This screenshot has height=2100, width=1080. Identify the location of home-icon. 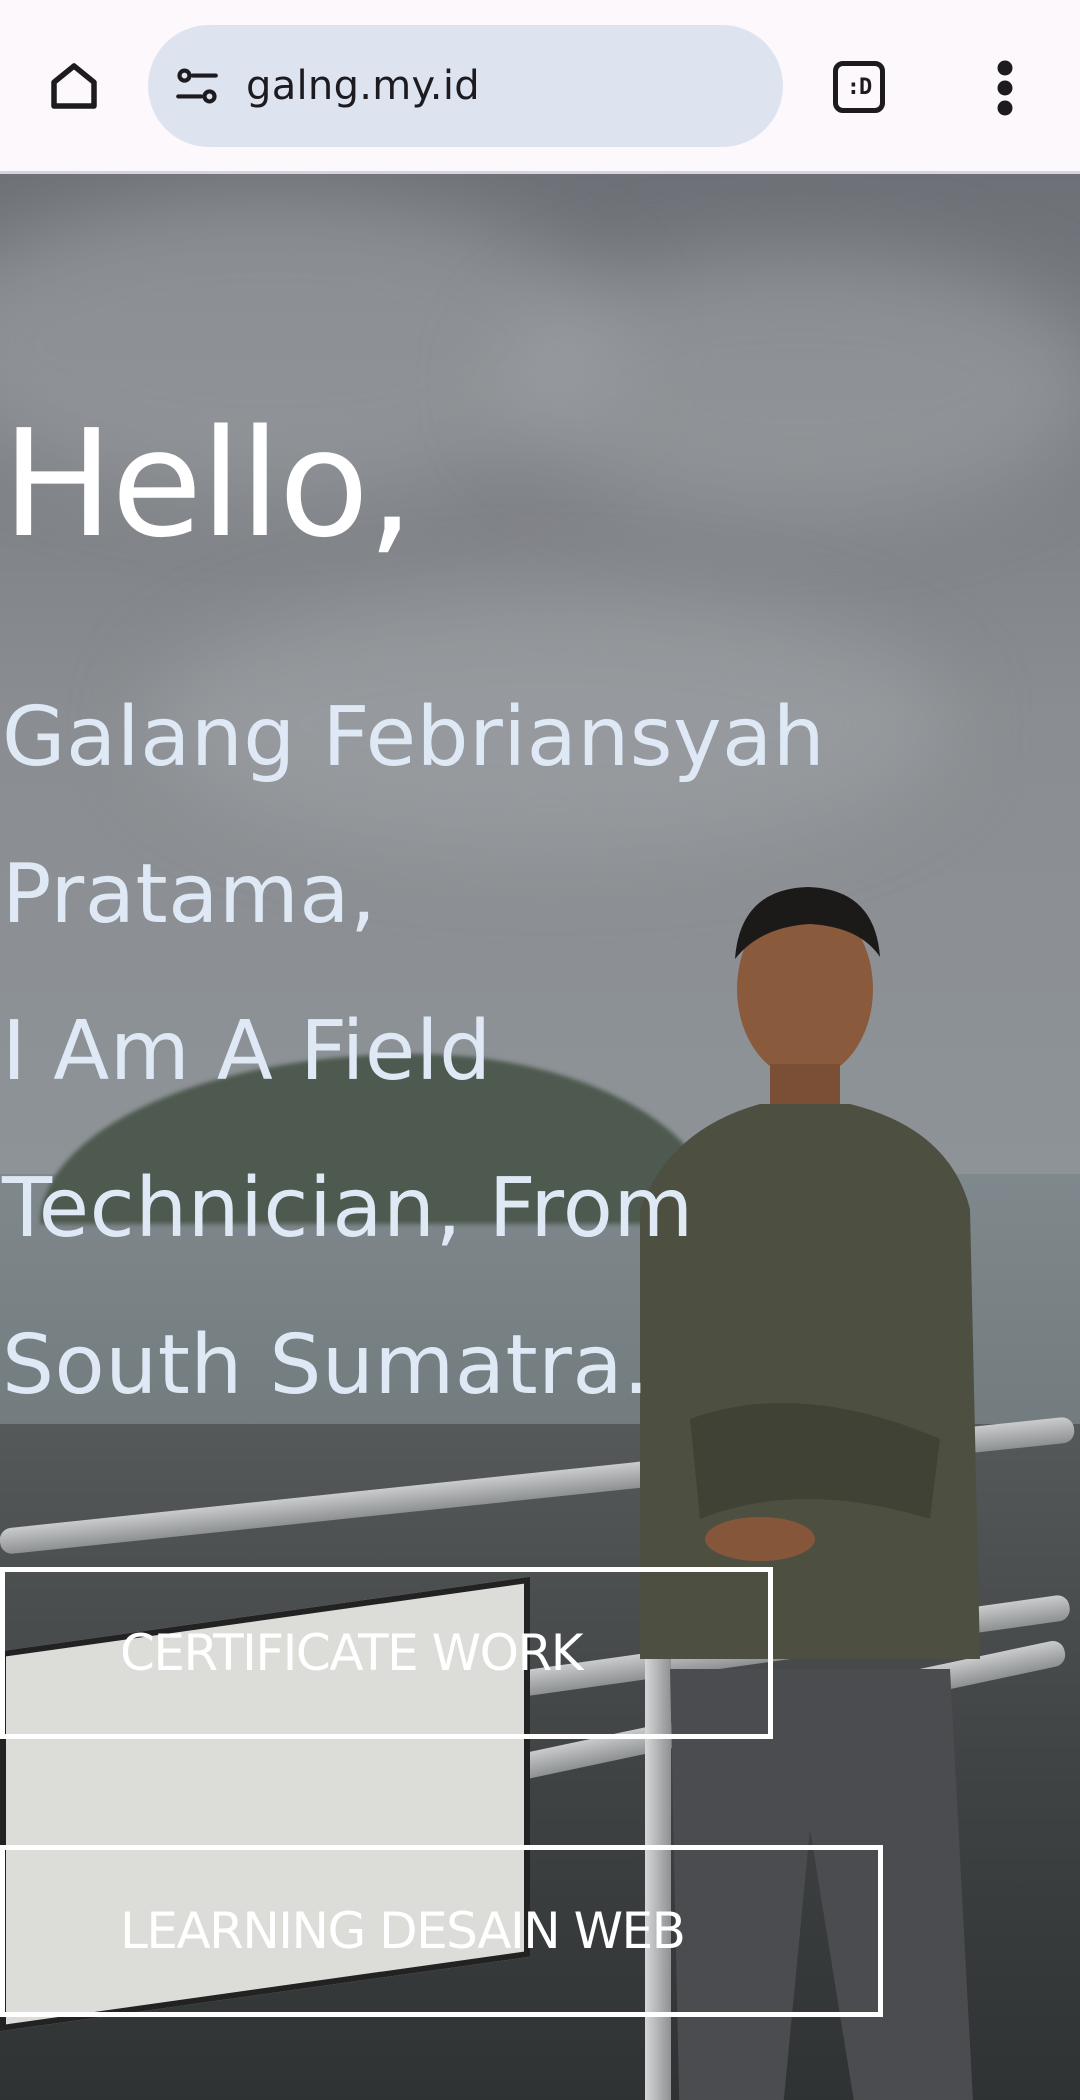
(74, 86).